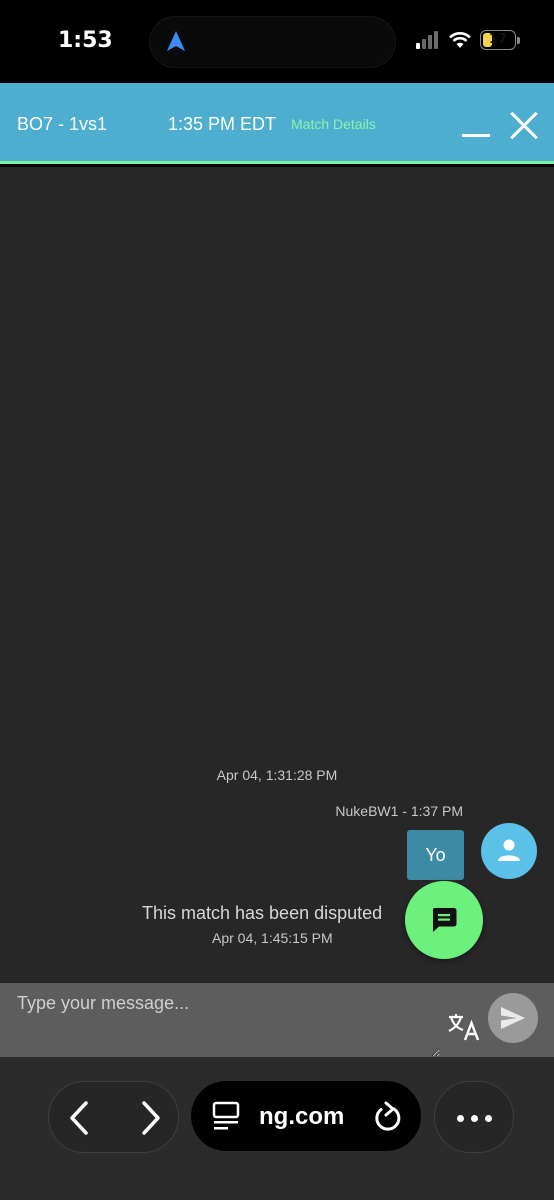  I want to click on battery-icon: 17, so click(500, 40).